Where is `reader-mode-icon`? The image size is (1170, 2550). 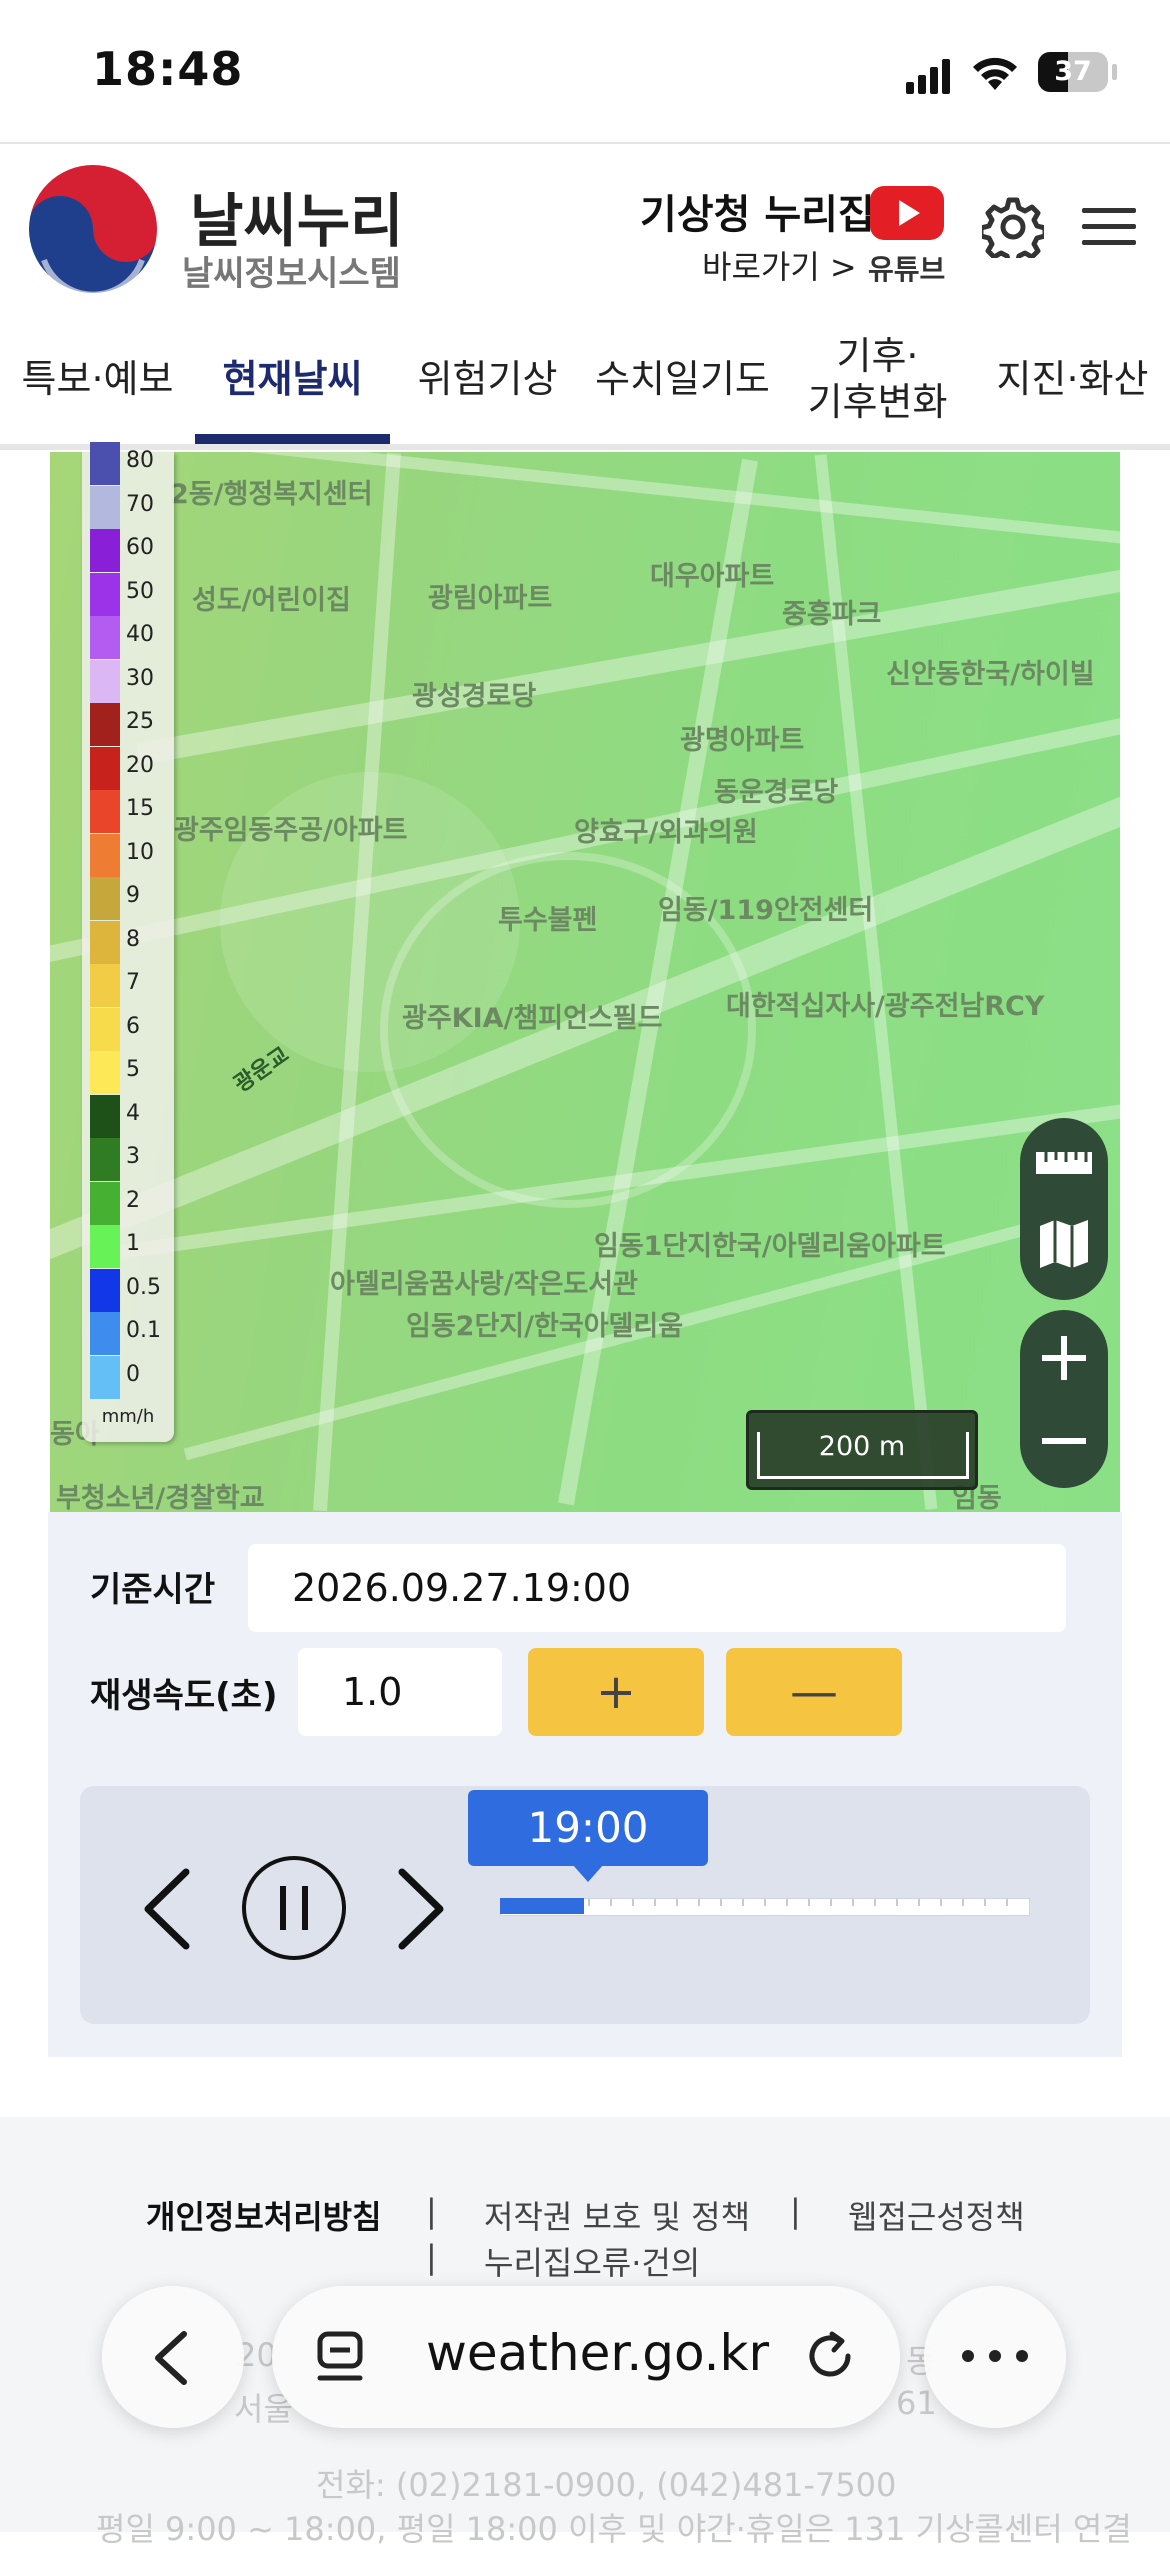
reader-mode-icon is located at coordinates (342, 2358).